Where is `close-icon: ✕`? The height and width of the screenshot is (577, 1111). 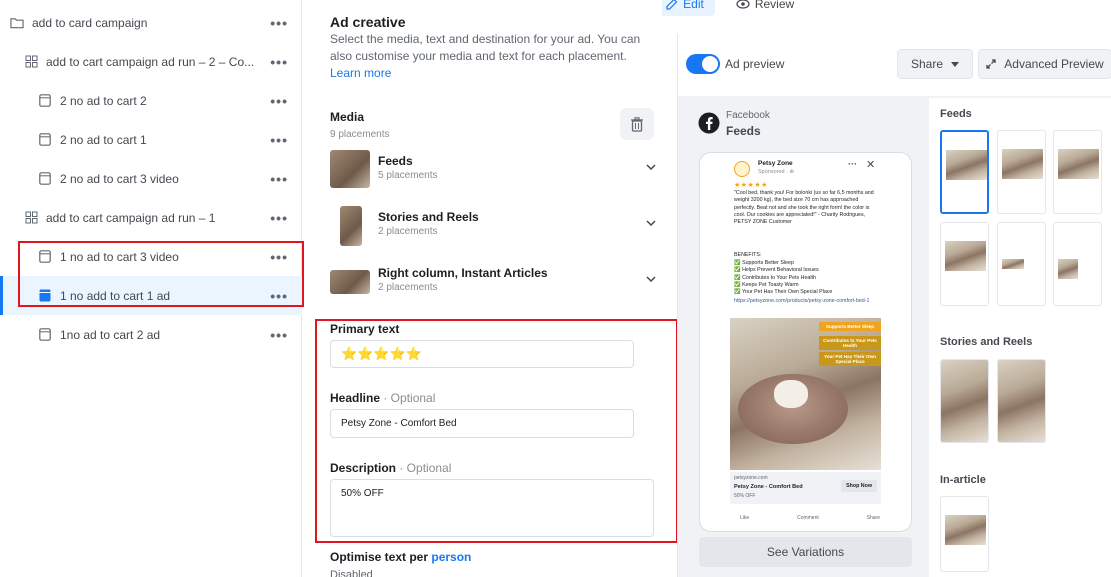 close-icon: ✕ is located at coordinates (870, 164).